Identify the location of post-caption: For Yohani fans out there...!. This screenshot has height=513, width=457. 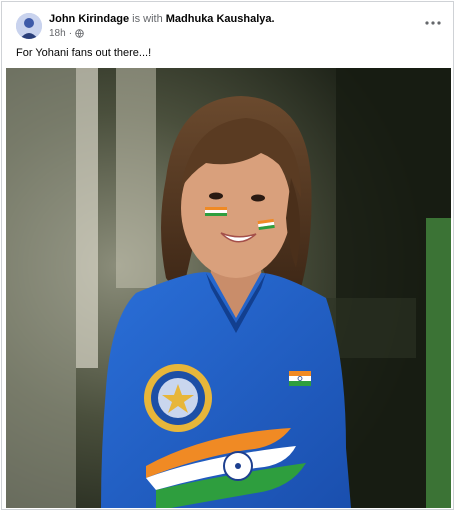
(84, 53).